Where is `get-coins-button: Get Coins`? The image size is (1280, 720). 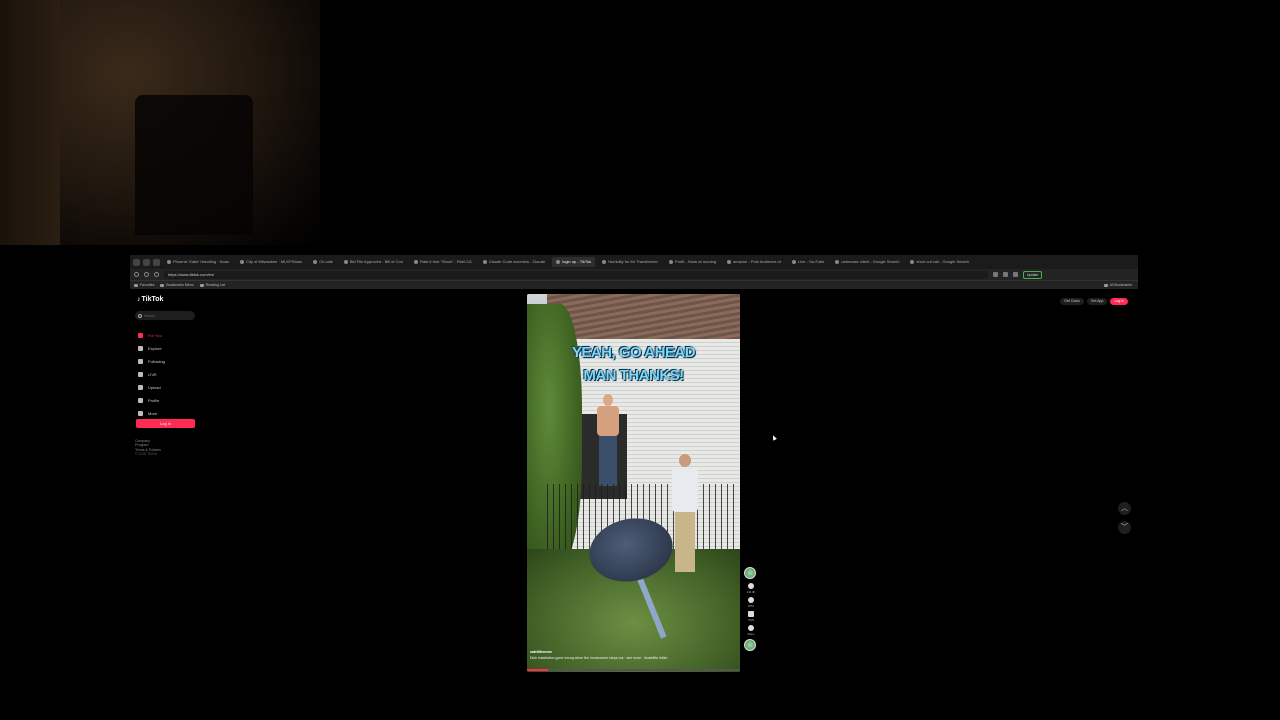 get-coins-button: Get Coins is located at coordinates (1072, 301).